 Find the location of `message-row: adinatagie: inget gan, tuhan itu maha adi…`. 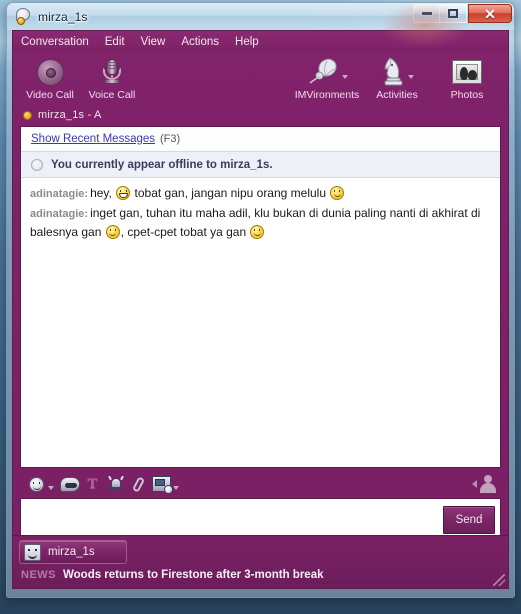

message-row: adinatagie: inget gan, tuhan itu maha adi… is located at coordinates (261, 222).